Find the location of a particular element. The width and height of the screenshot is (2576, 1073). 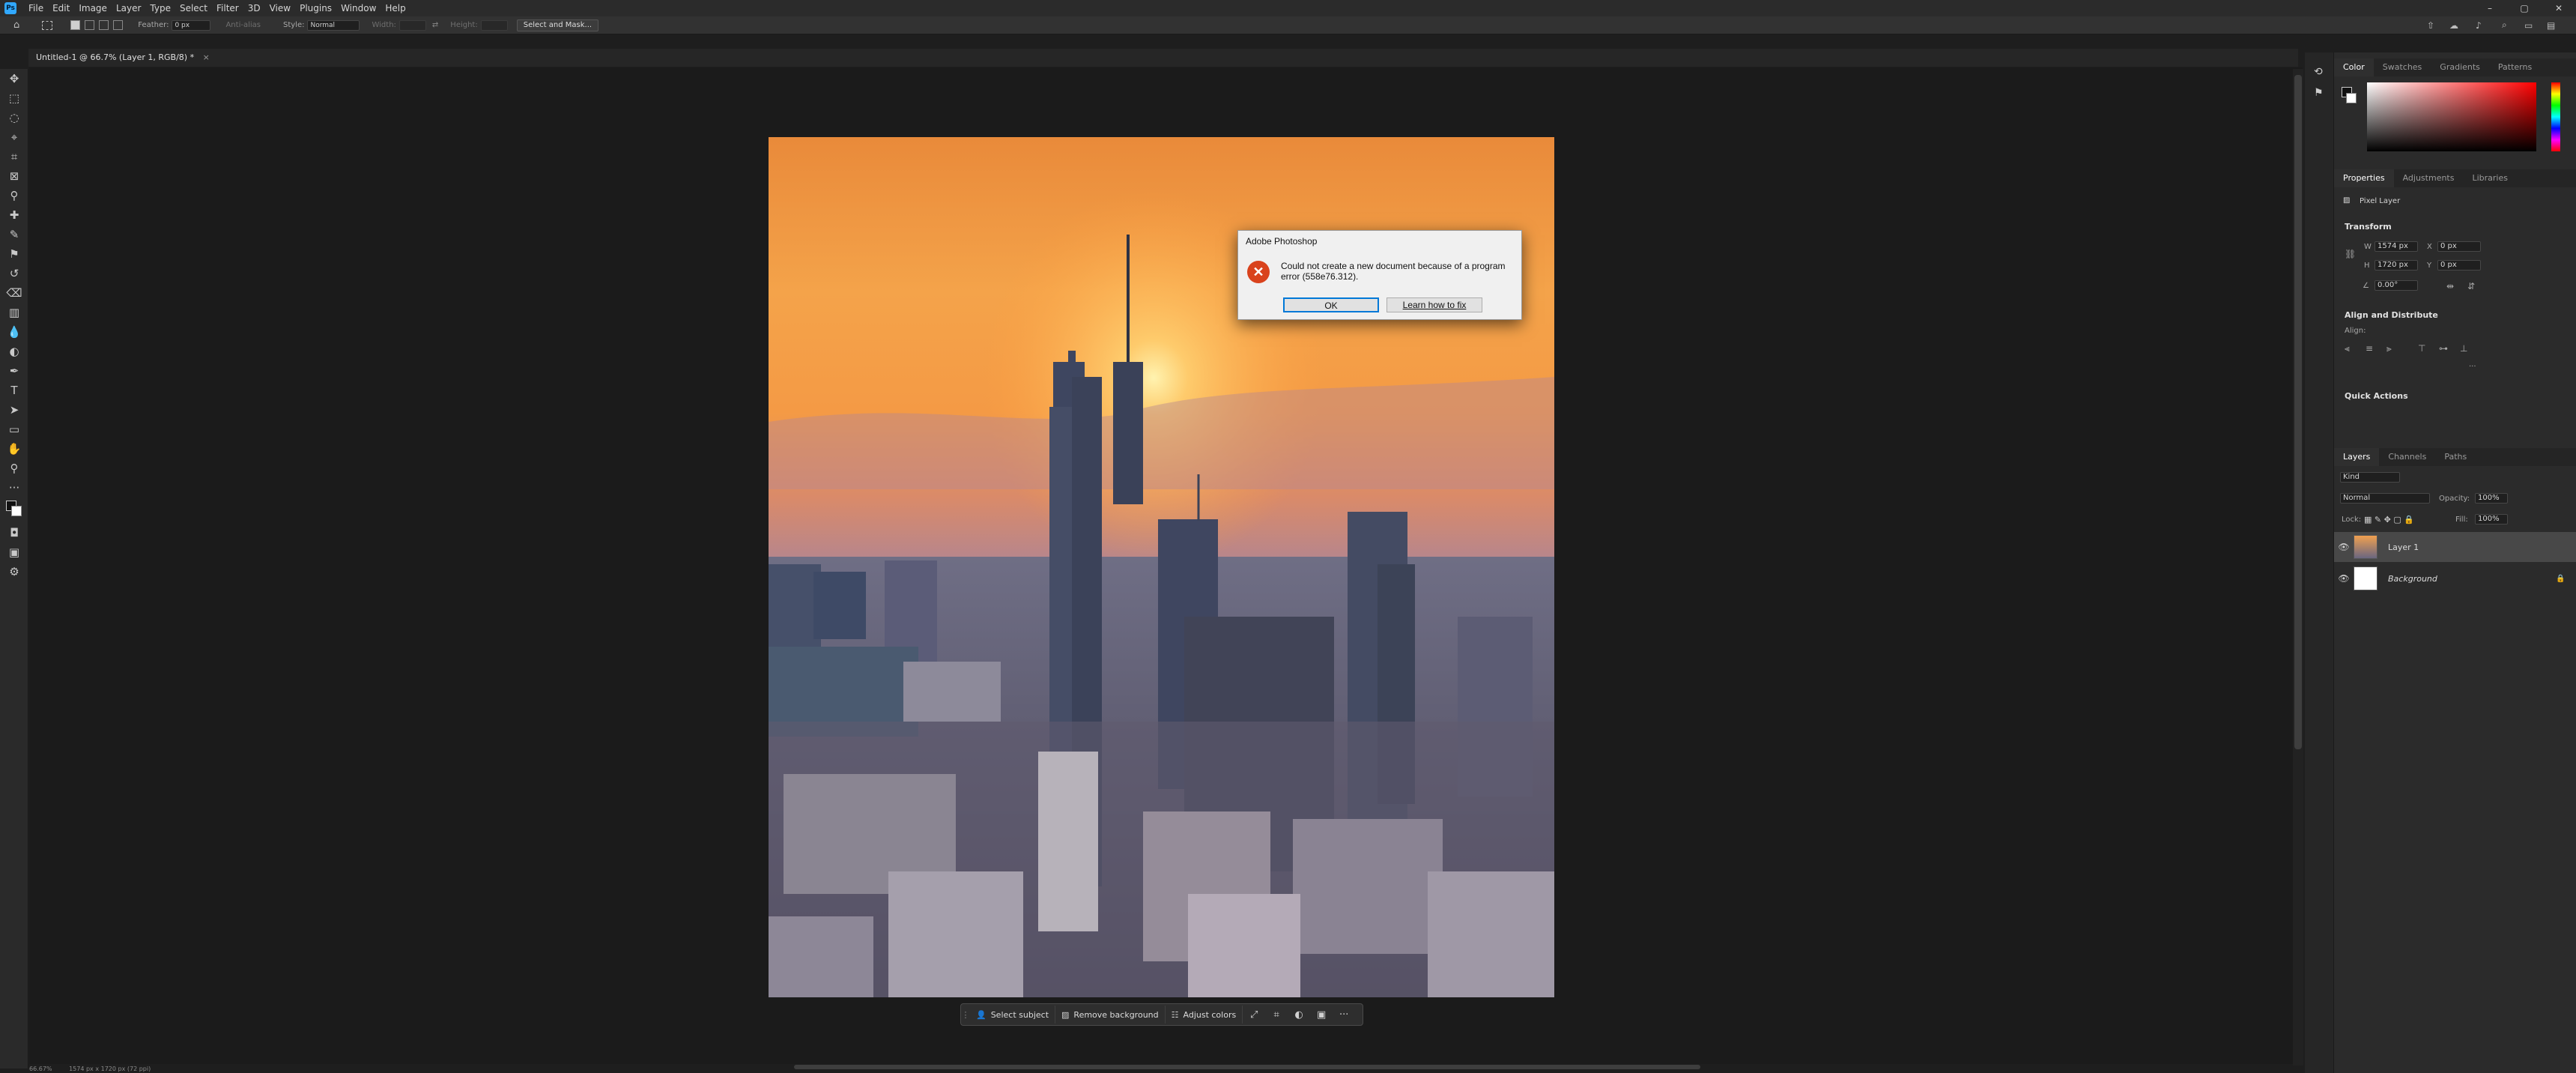

menu-type: Type is located at coordinates (160, 8).